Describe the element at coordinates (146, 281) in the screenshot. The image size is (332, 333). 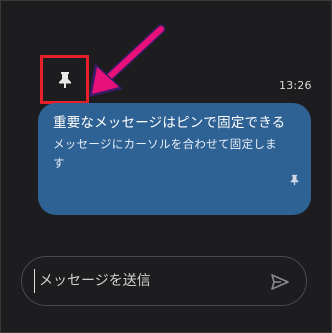
I see `message-input` at that location.